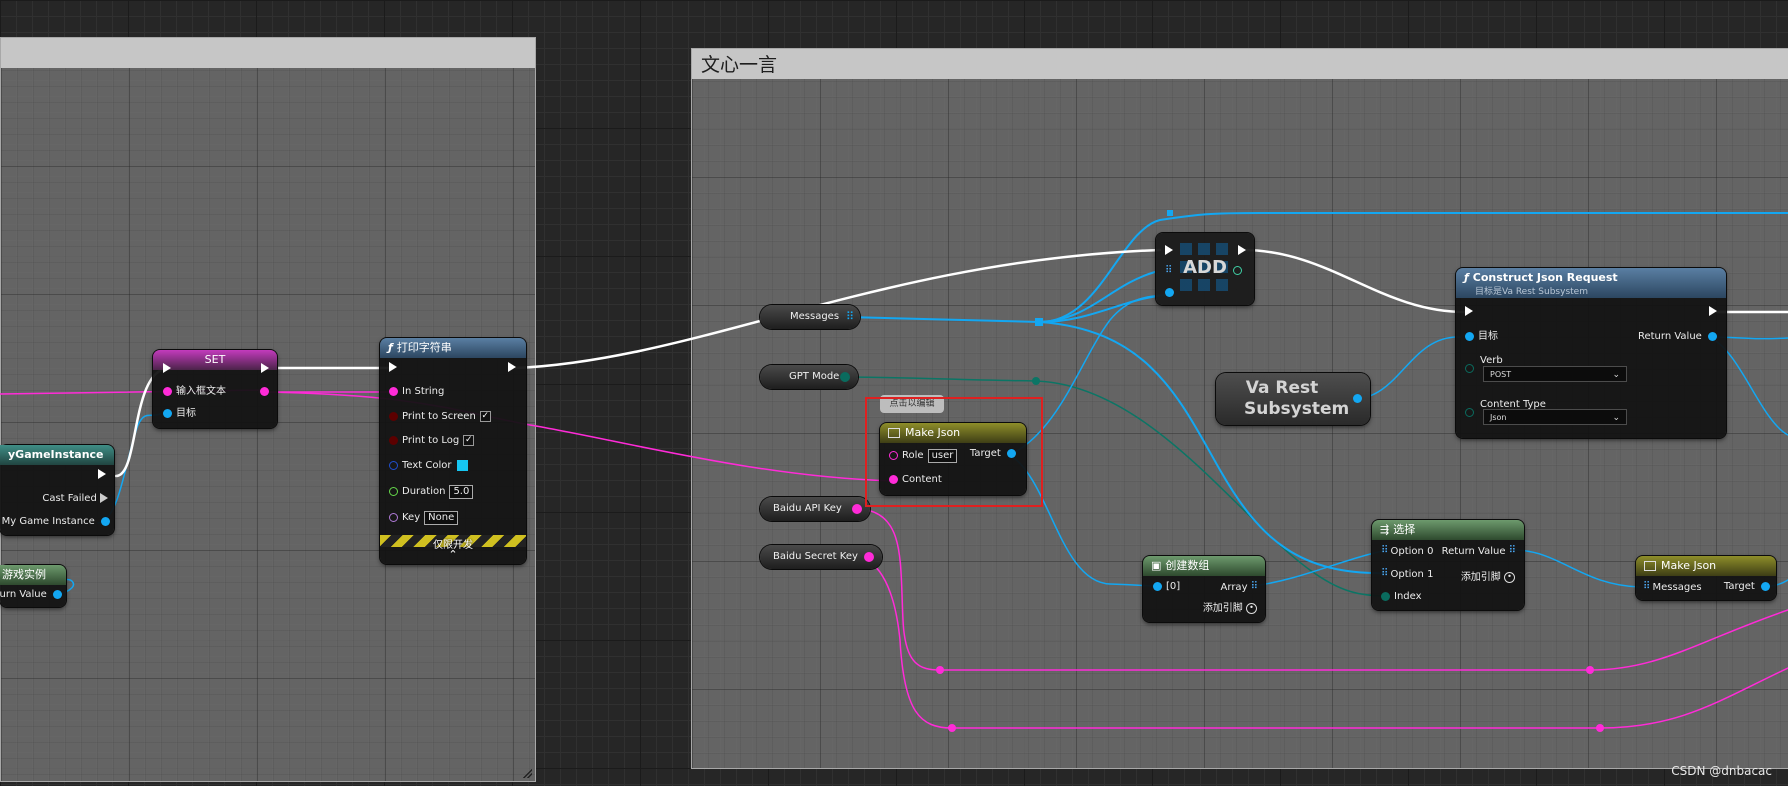 This screenshot has height=786, width=1788. I want to click on array-label: Array, so click(1234, 587).